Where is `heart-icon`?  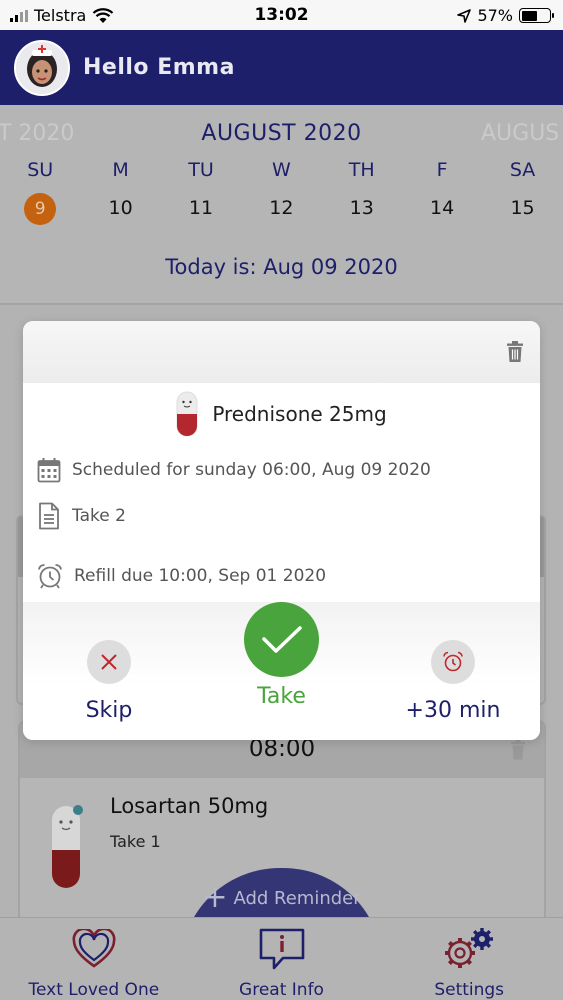 heart-icon is located at coordinates (94, 948).